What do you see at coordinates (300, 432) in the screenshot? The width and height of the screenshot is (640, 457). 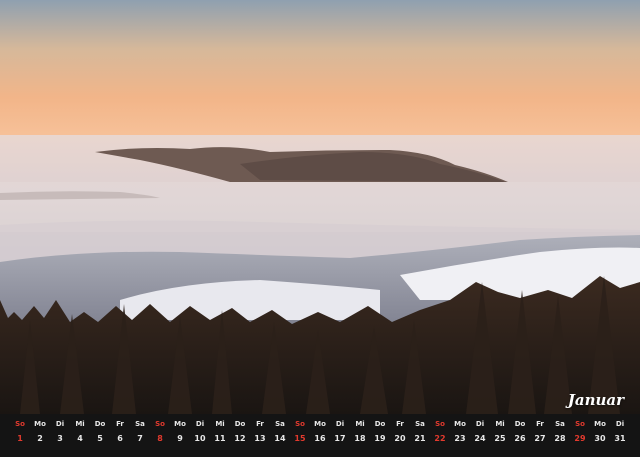 I see `day-cell: So 15` at bounding box center [300, 432].